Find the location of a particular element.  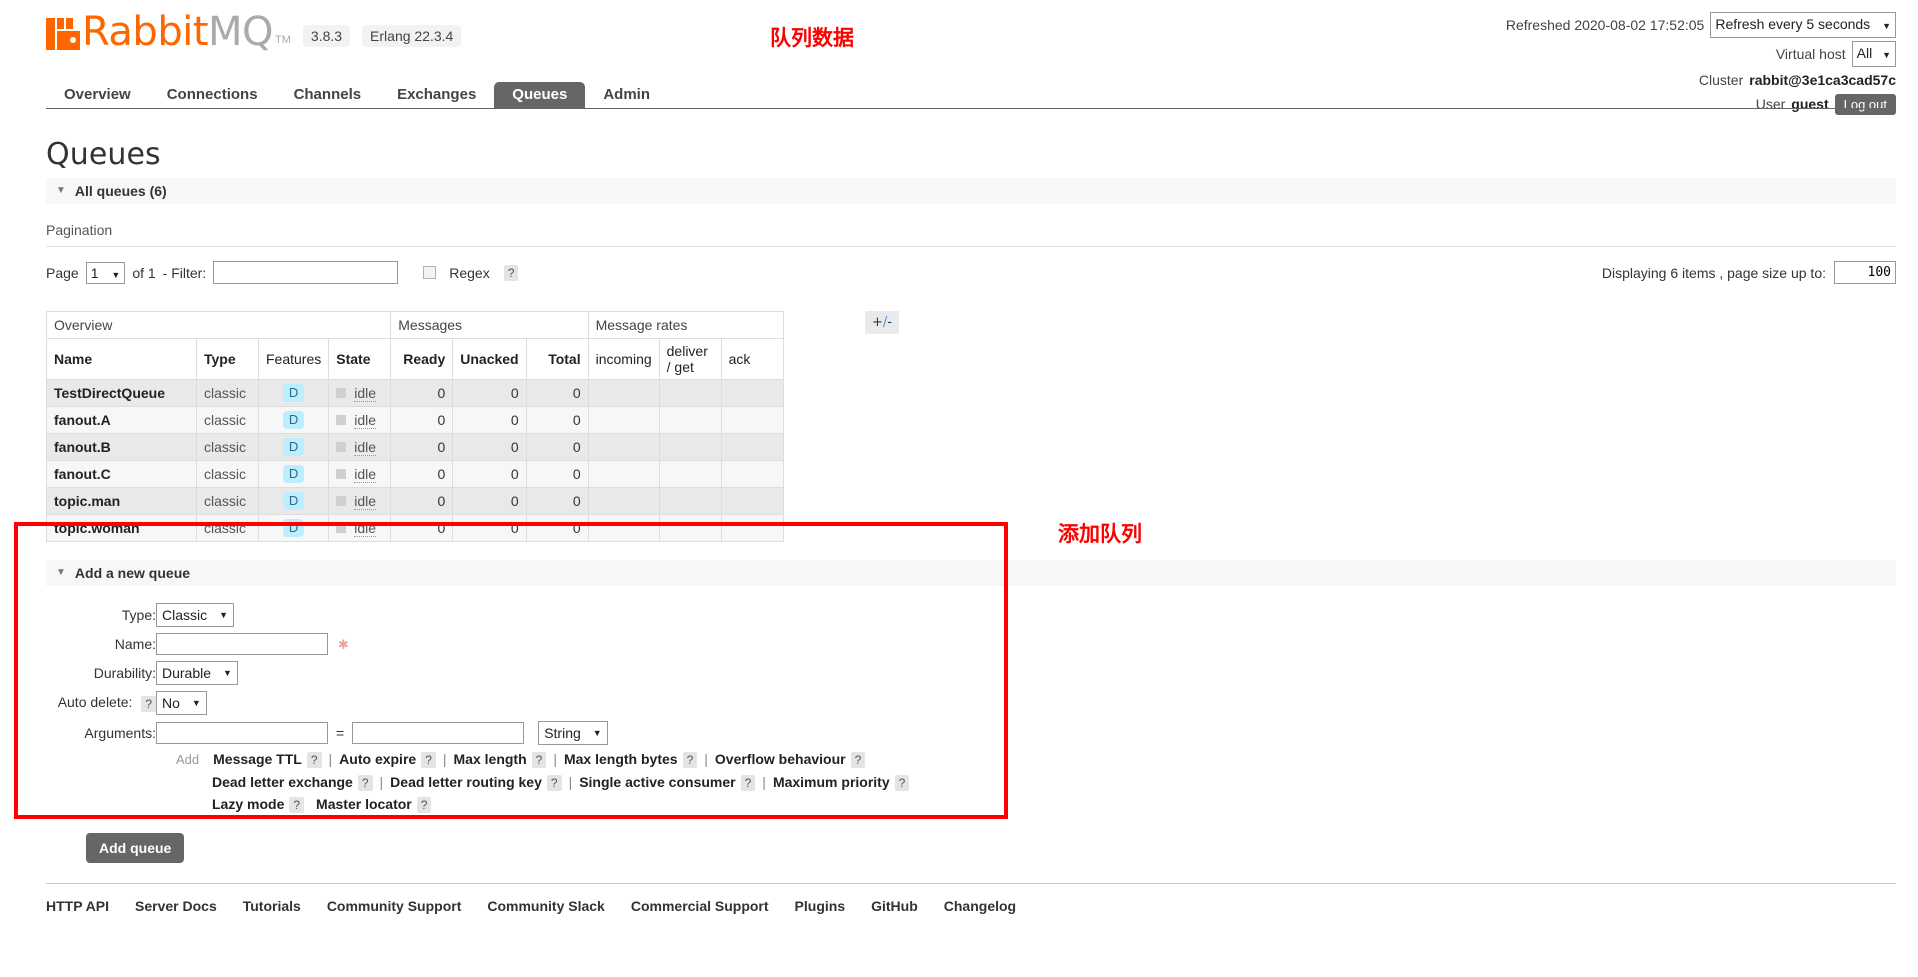

preset-single-active-consumer: Single active consumer is located at coordinates (657, 782).